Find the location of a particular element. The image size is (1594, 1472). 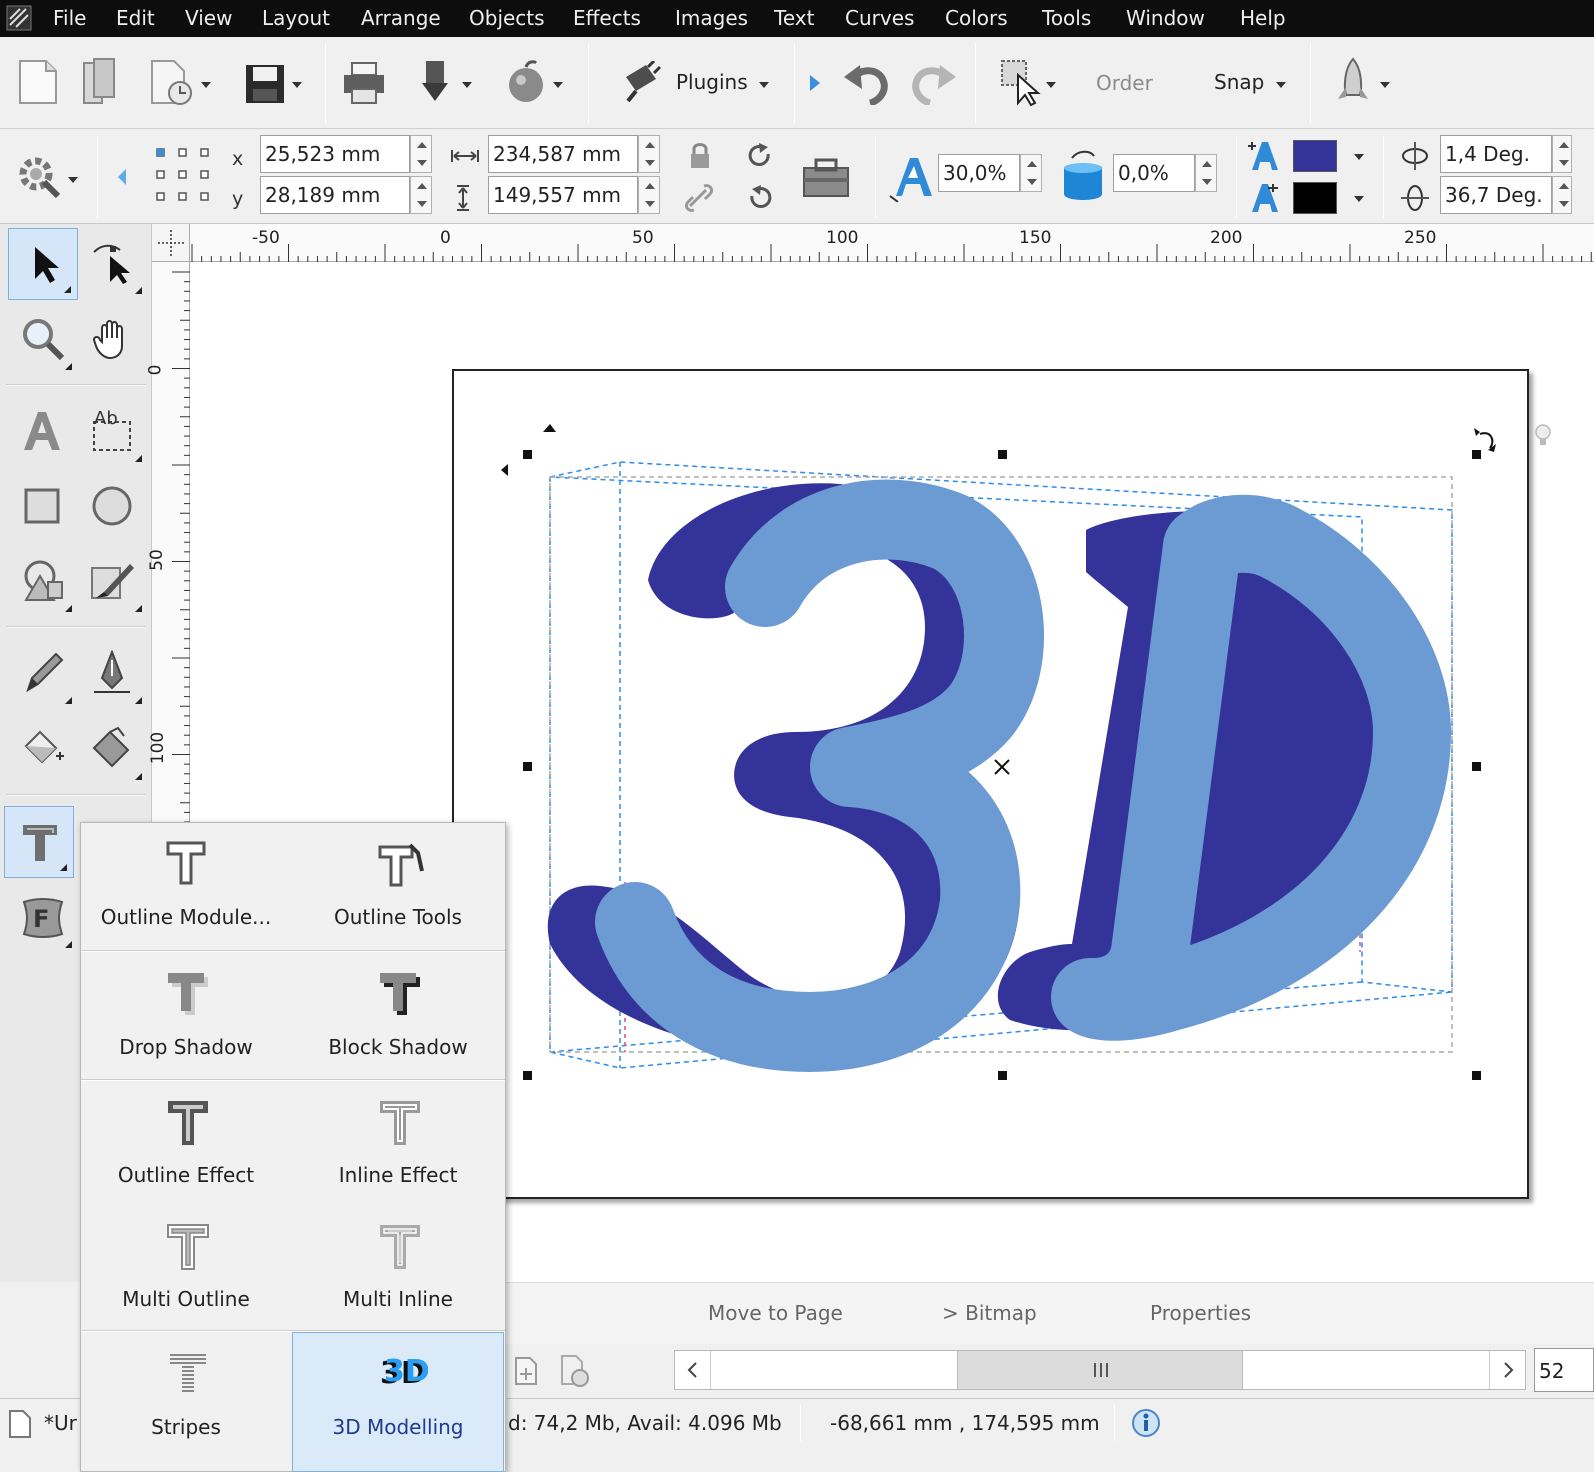

multi-outline-button: Multi Outline is located at coordinates (186, 1267).